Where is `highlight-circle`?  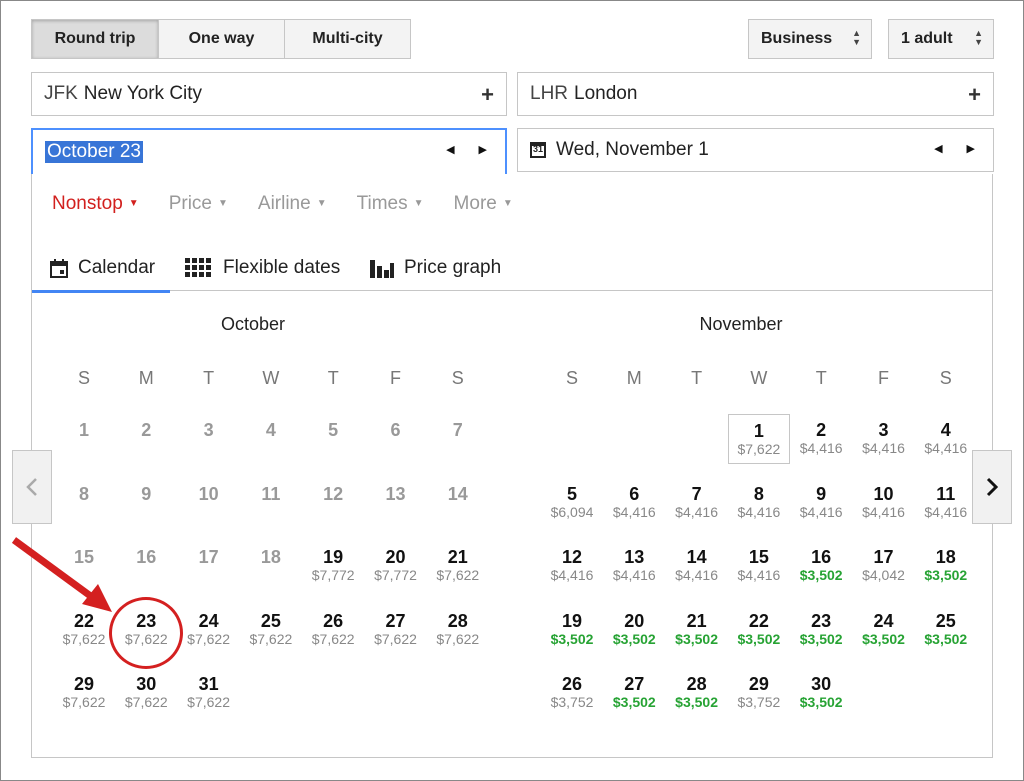 highlight-circle is located at coordinates (146, 633).